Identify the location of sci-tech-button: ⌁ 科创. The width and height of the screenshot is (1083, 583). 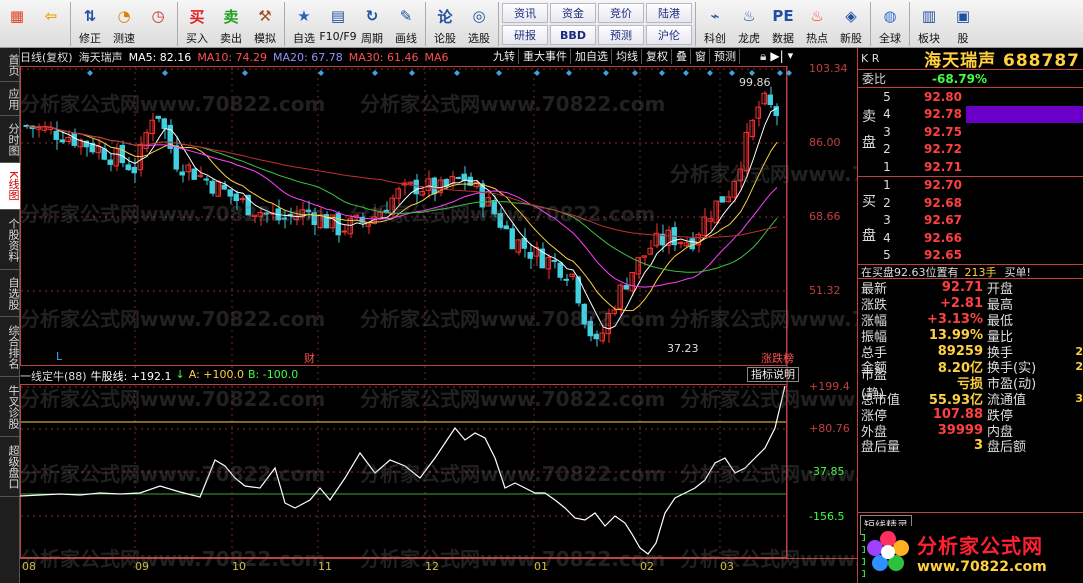
(715, 24).